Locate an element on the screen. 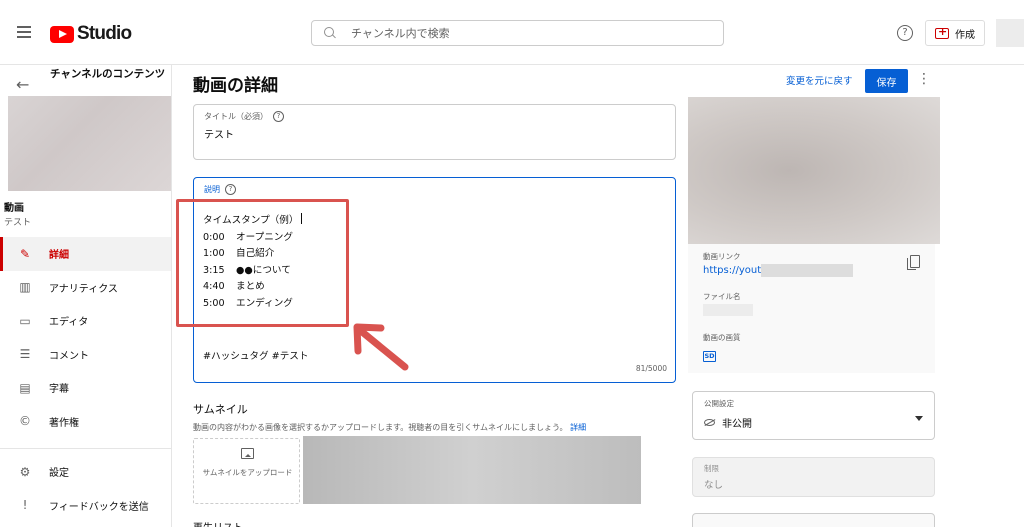  save-button: 保存 is located at coordinates (886, 81).